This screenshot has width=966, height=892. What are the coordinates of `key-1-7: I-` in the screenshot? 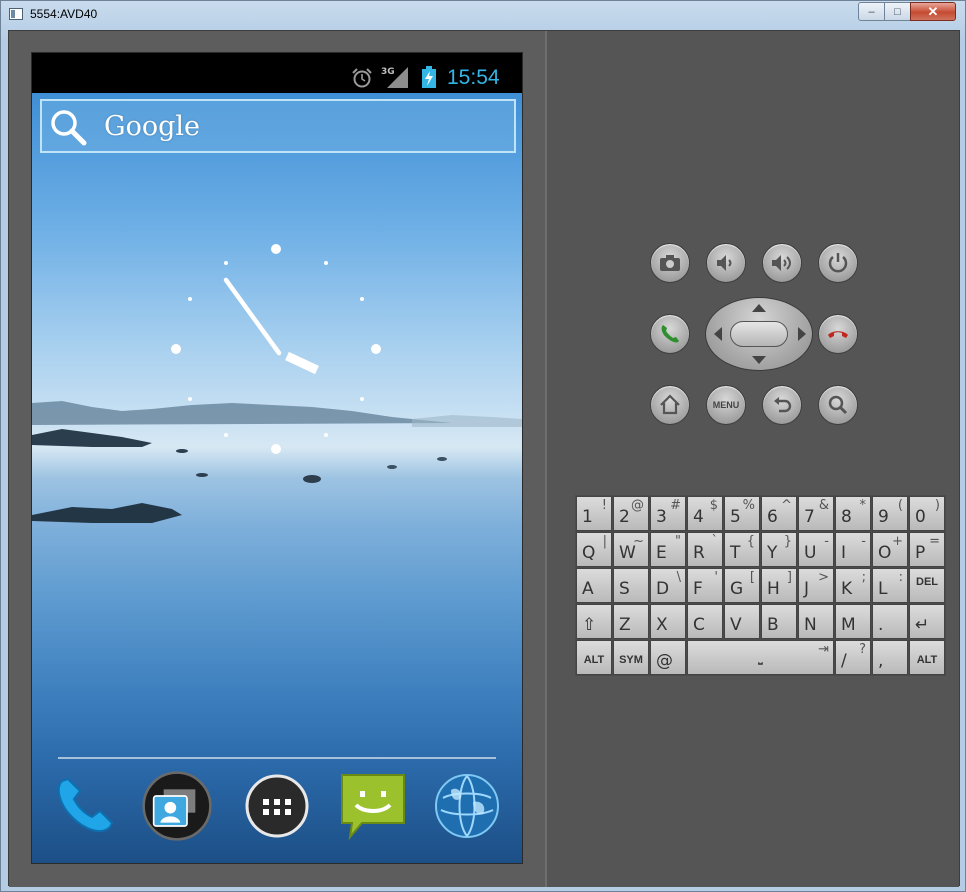 It's located at (853, 549).